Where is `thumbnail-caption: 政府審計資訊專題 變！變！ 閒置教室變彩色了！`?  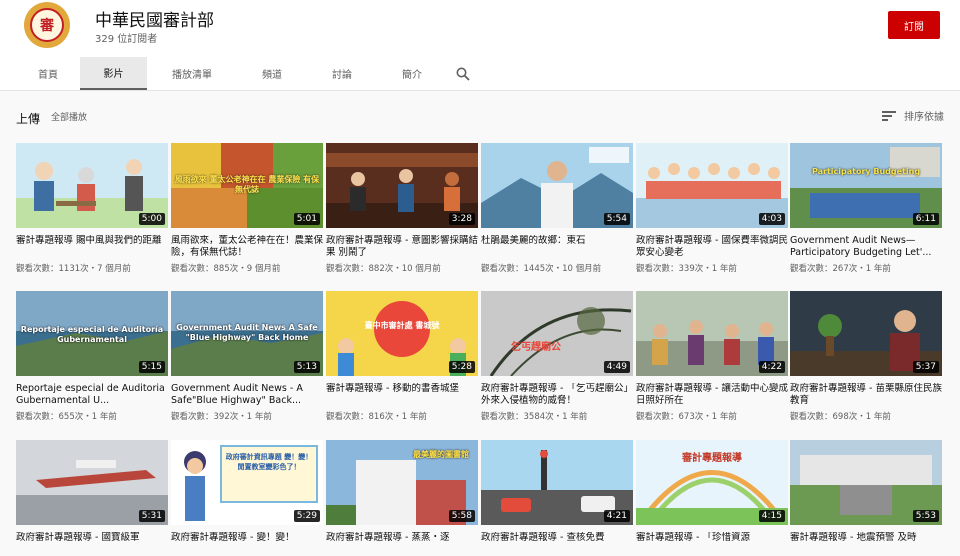 thumbnail-caption: 政府審計資訊專題 變！變！ 閒置教室變彩色了！ is located at coordinates (269, 462).